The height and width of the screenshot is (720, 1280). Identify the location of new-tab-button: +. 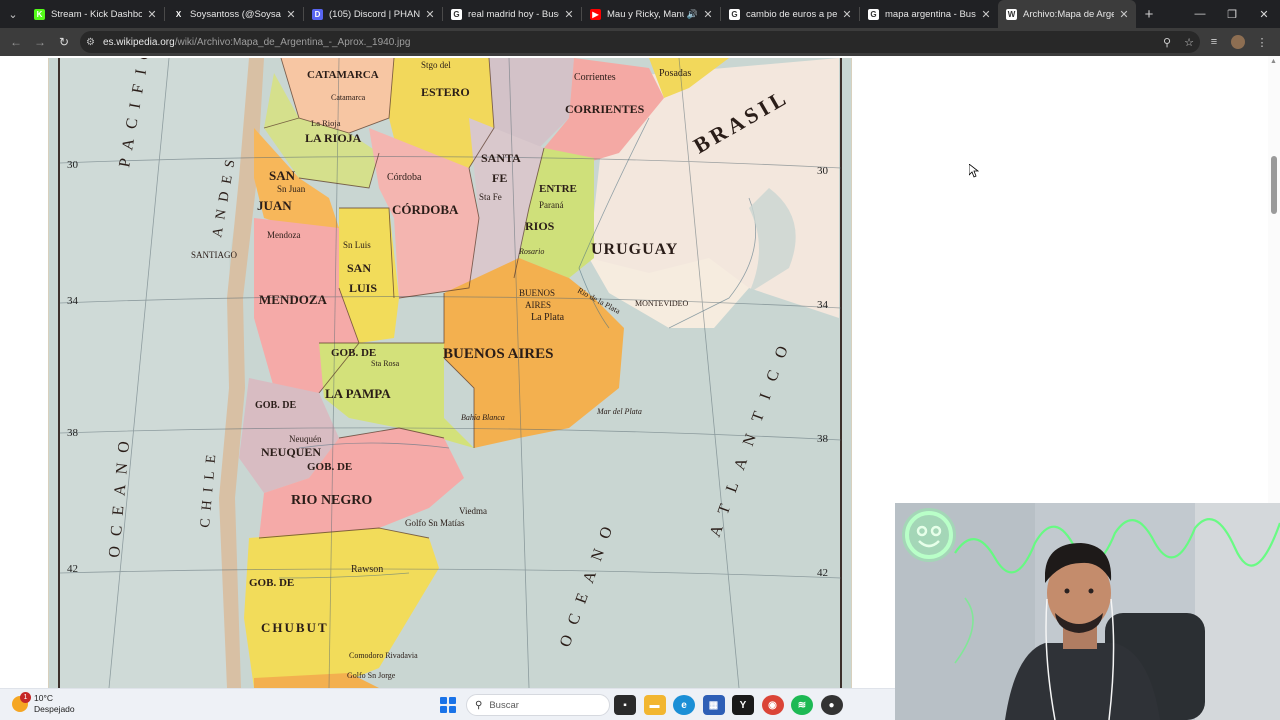
(1149, 14).